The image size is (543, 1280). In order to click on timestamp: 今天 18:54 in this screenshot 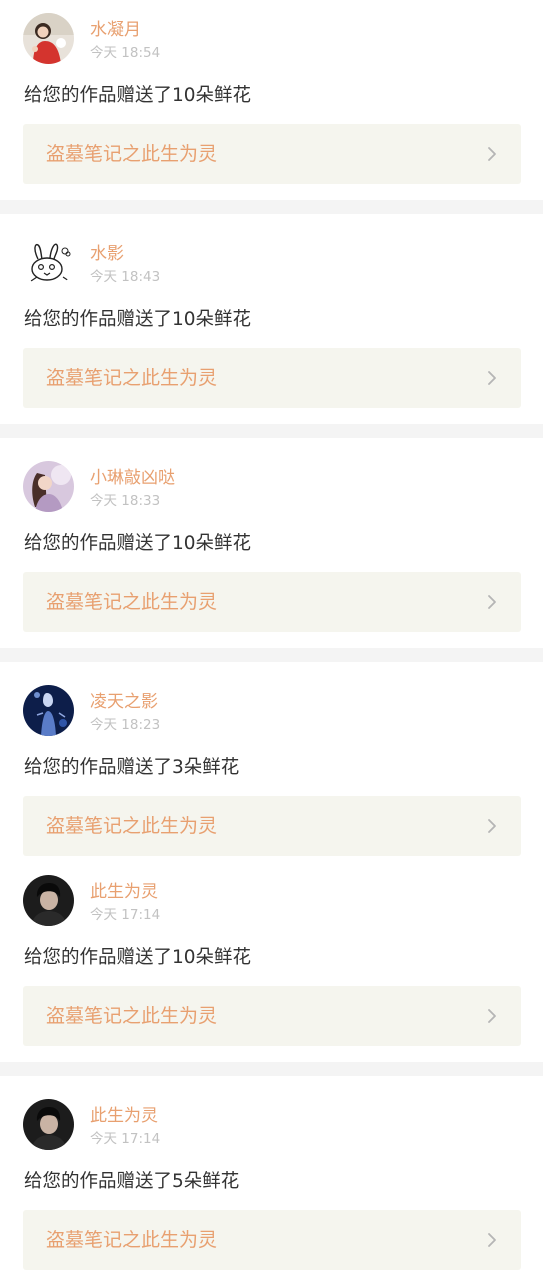, I will do `click(125, 53)`.